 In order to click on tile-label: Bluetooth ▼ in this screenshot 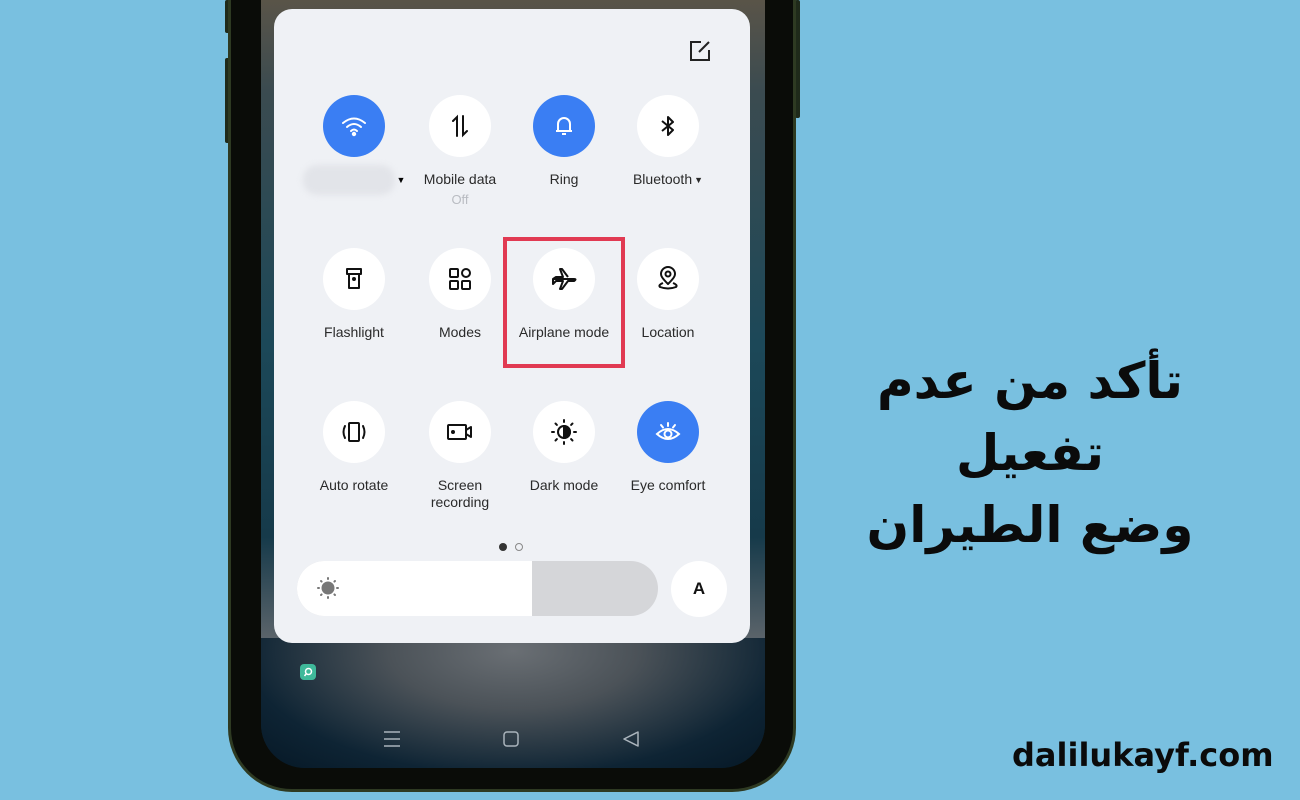, I will do `click(668, 180)`.